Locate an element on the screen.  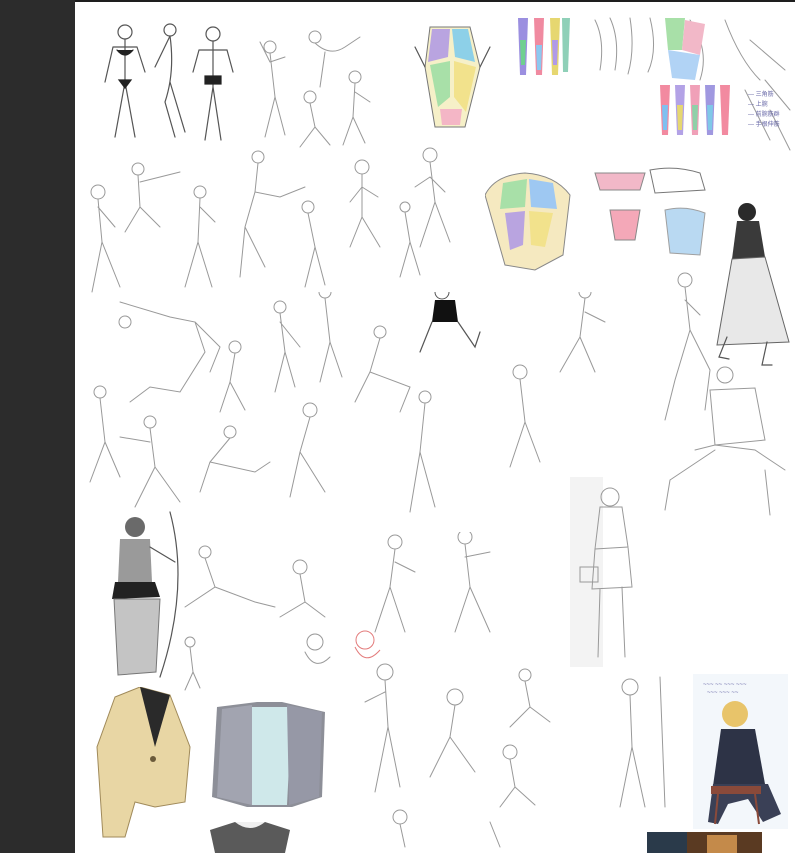
illustration-caption-line-1: ~~~ ~~ ~~~ ~~~ is located at coordinates (725, 685).